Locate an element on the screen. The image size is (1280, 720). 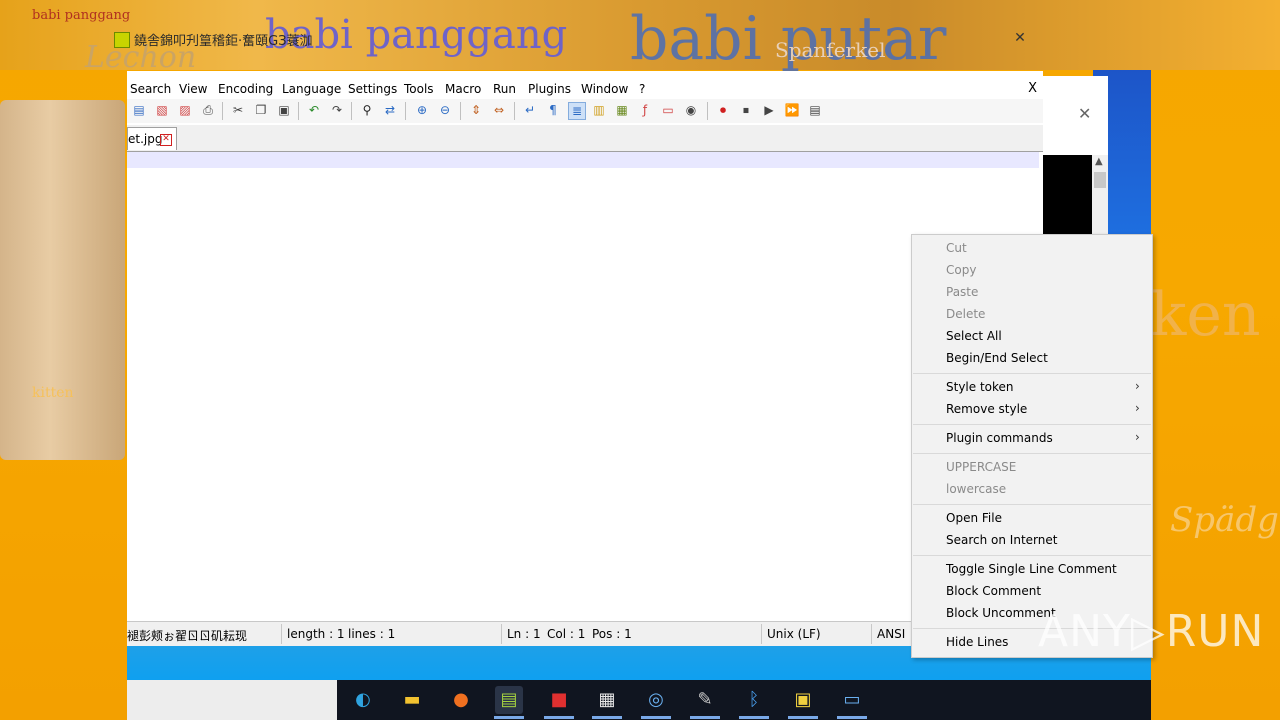
menu-search: Search is located at coordinates (150, 89).